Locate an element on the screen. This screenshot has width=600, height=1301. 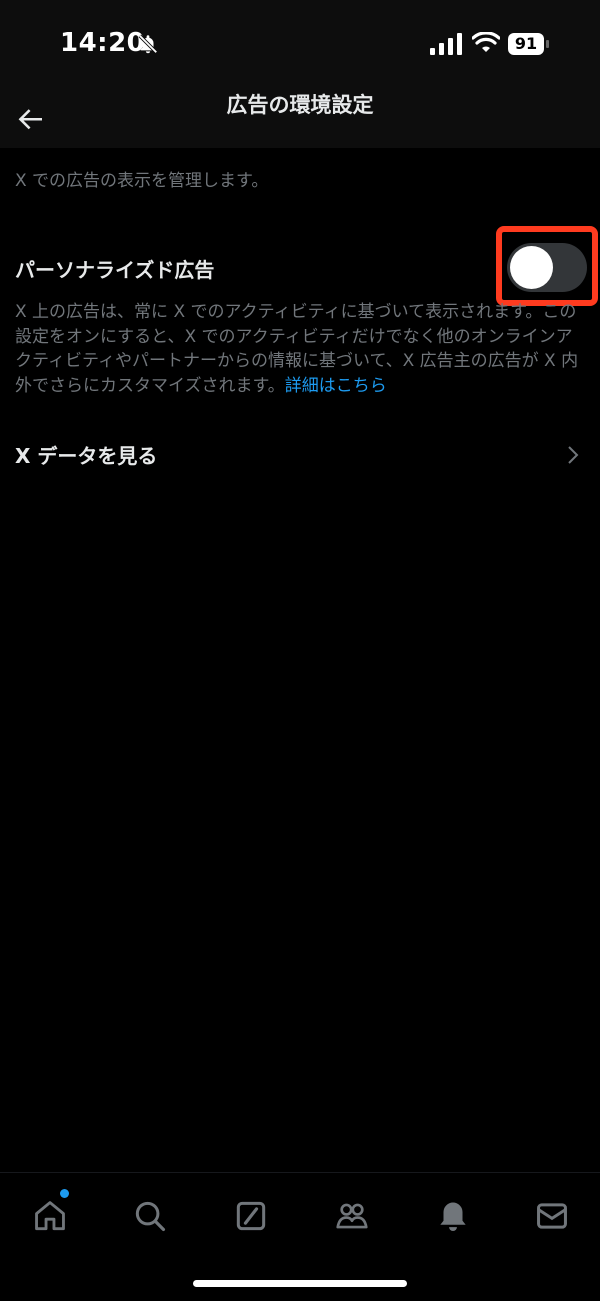
toggle-knob is located at coordinates (531, 267).